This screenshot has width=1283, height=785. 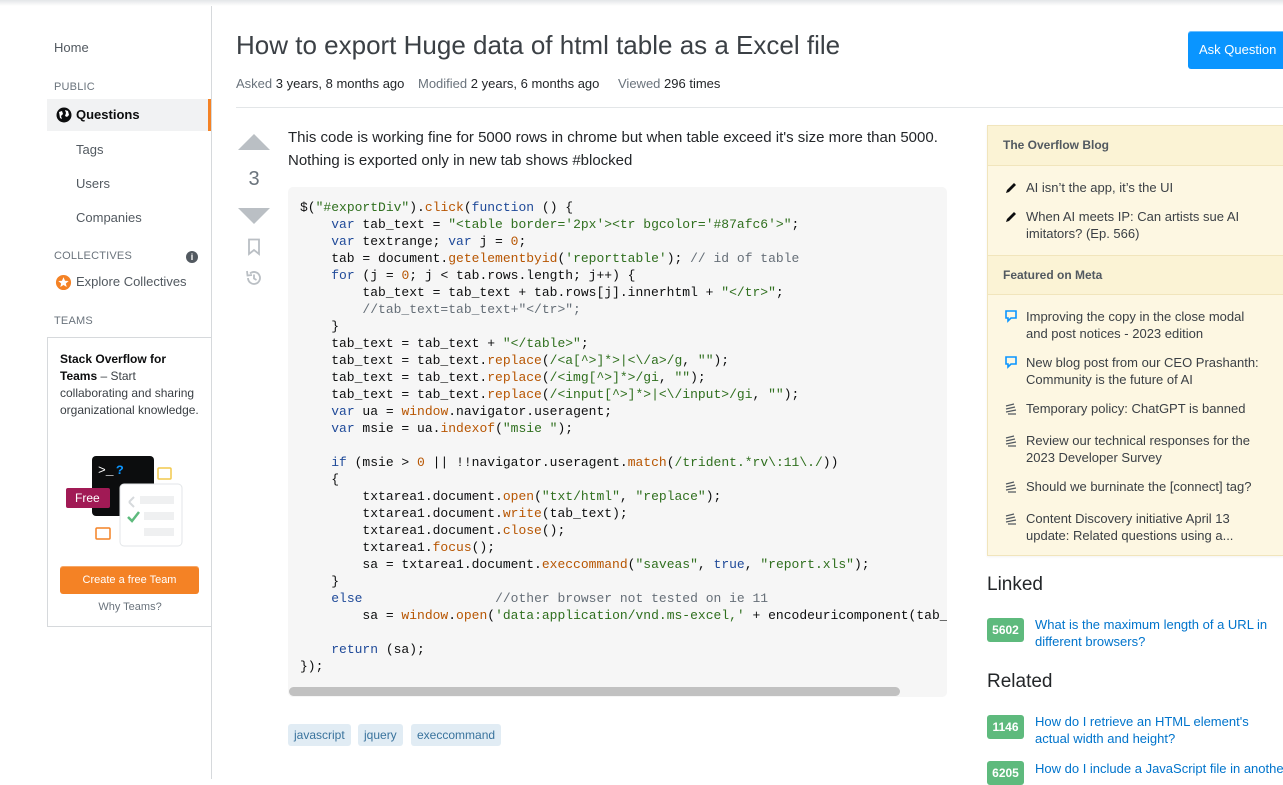 What do you see at coordinates (319, 735) in the screenshot?
I see `tag-javascript: javascript` at bounding box center [319, 735].